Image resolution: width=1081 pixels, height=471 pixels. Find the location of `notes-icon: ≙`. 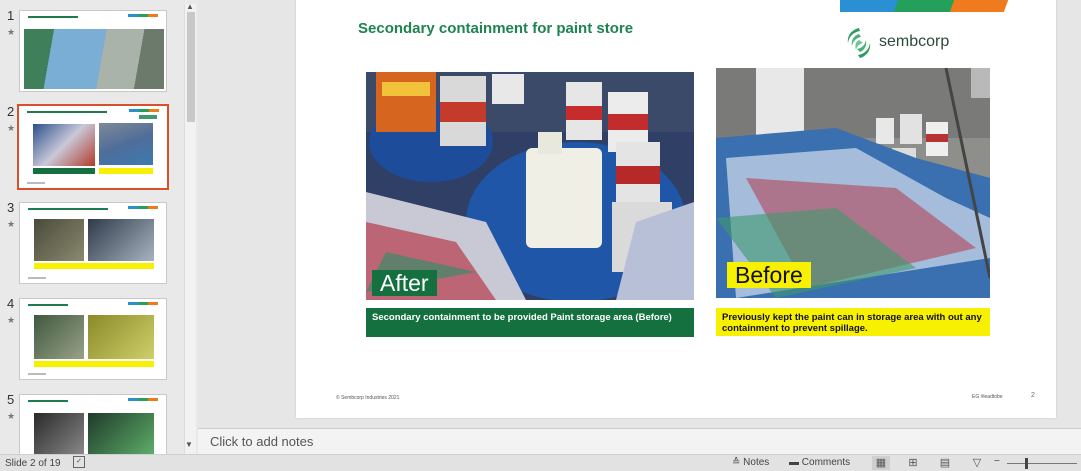

notes-icon: ≙ is located at coordinates (736, 462).